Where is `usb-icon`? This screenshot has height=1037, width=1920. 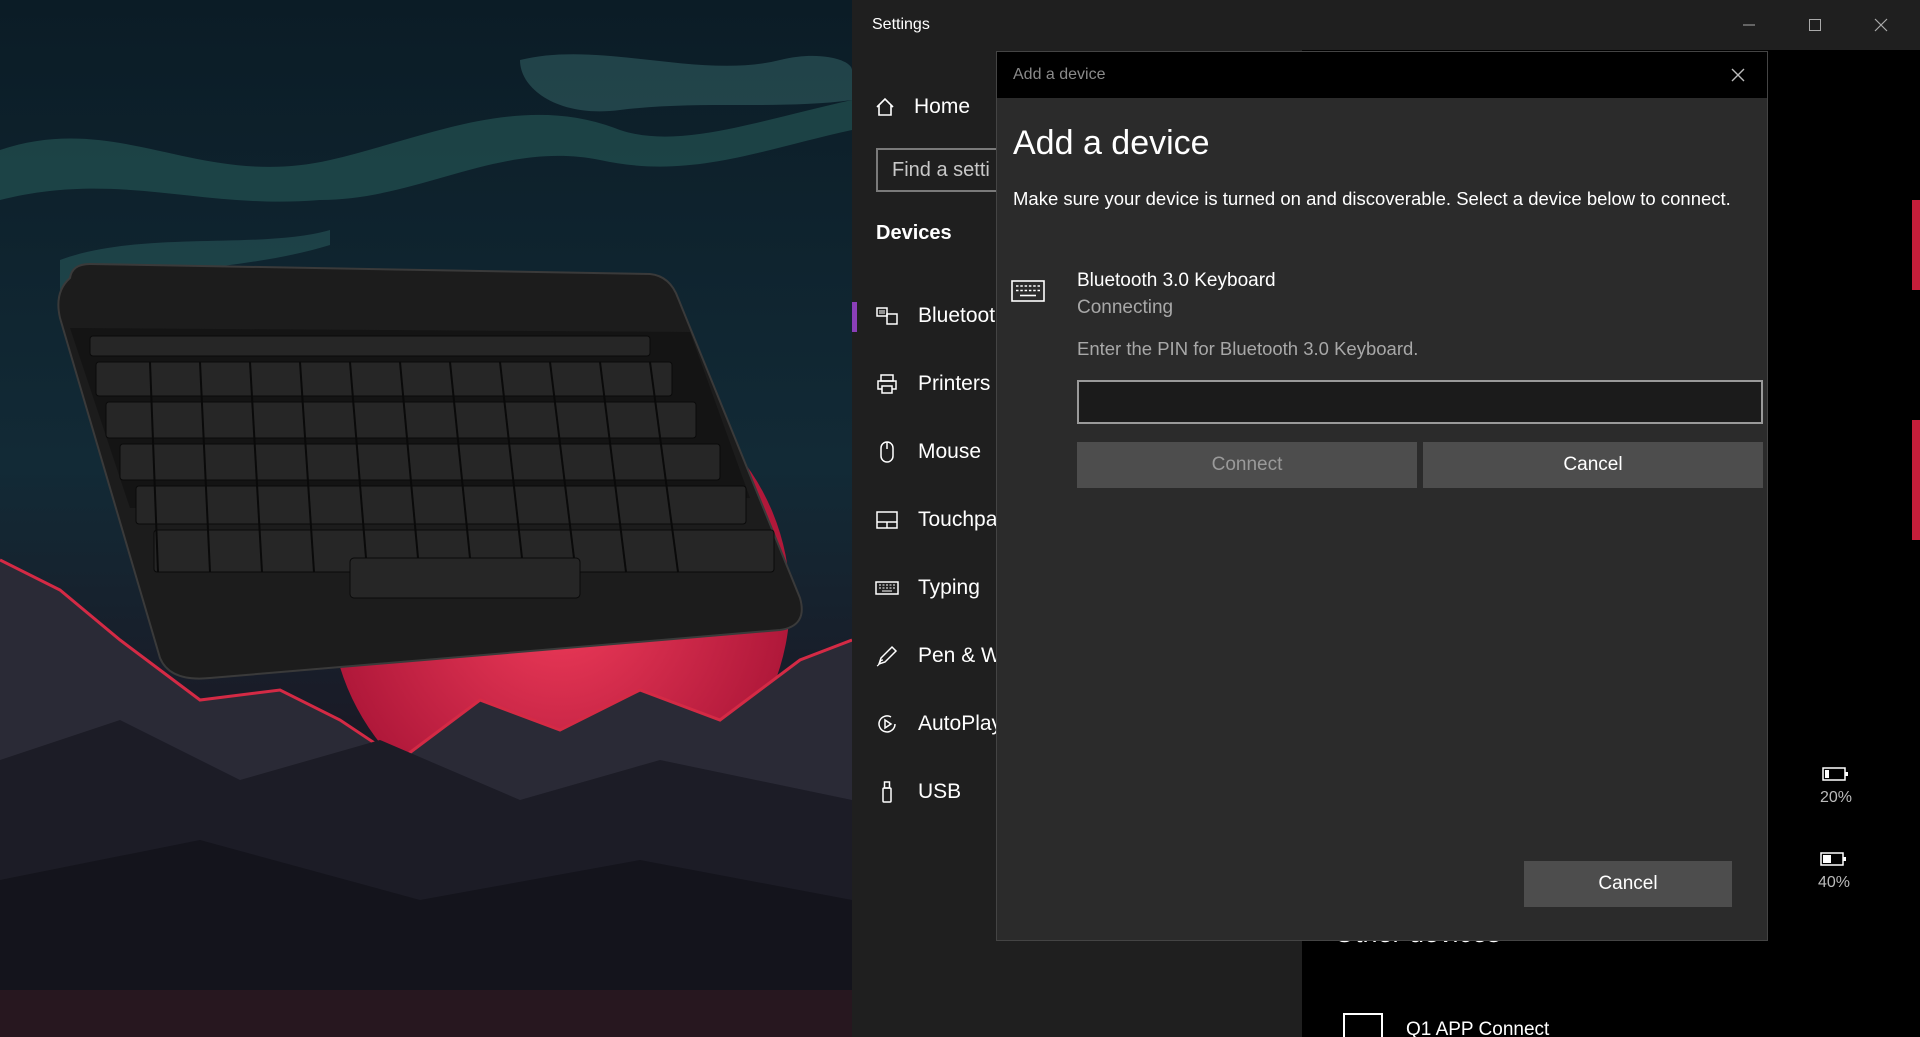
usb-icon is located at coordinates (887, 792).